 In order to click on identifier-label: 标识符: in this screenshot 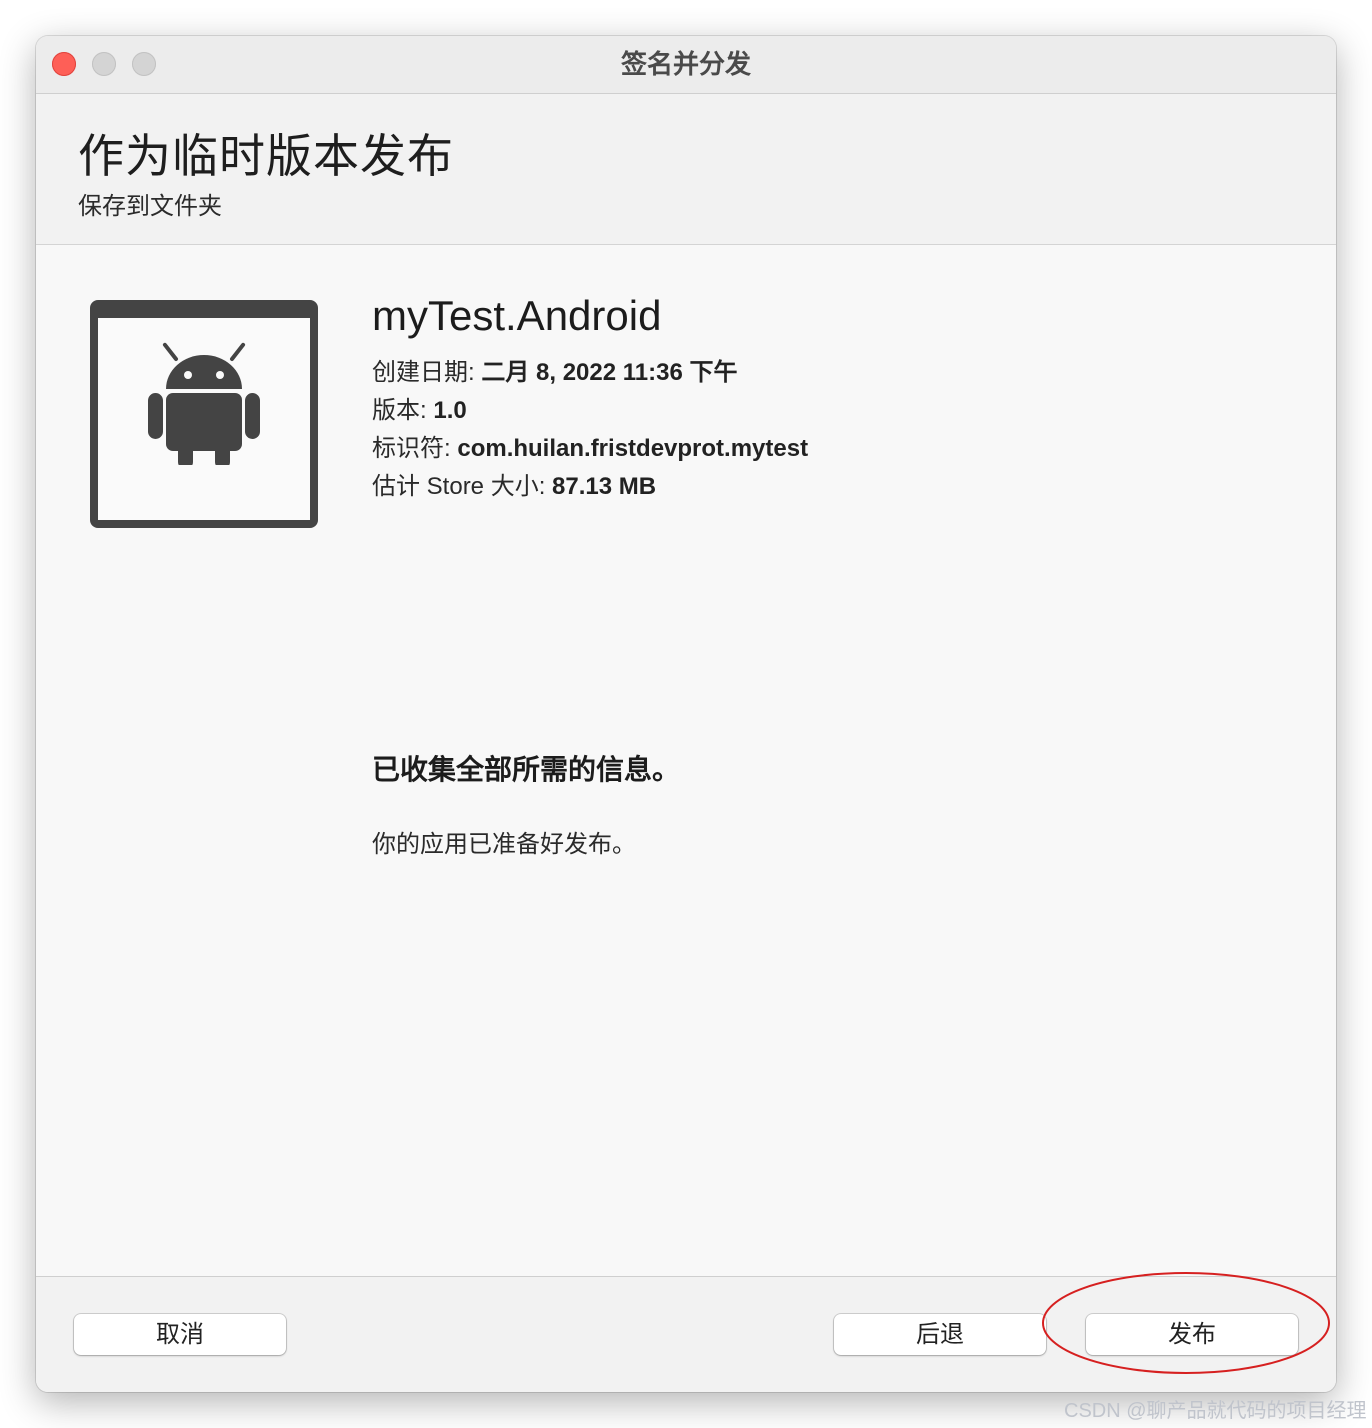, I will do `click(415, 448)`.